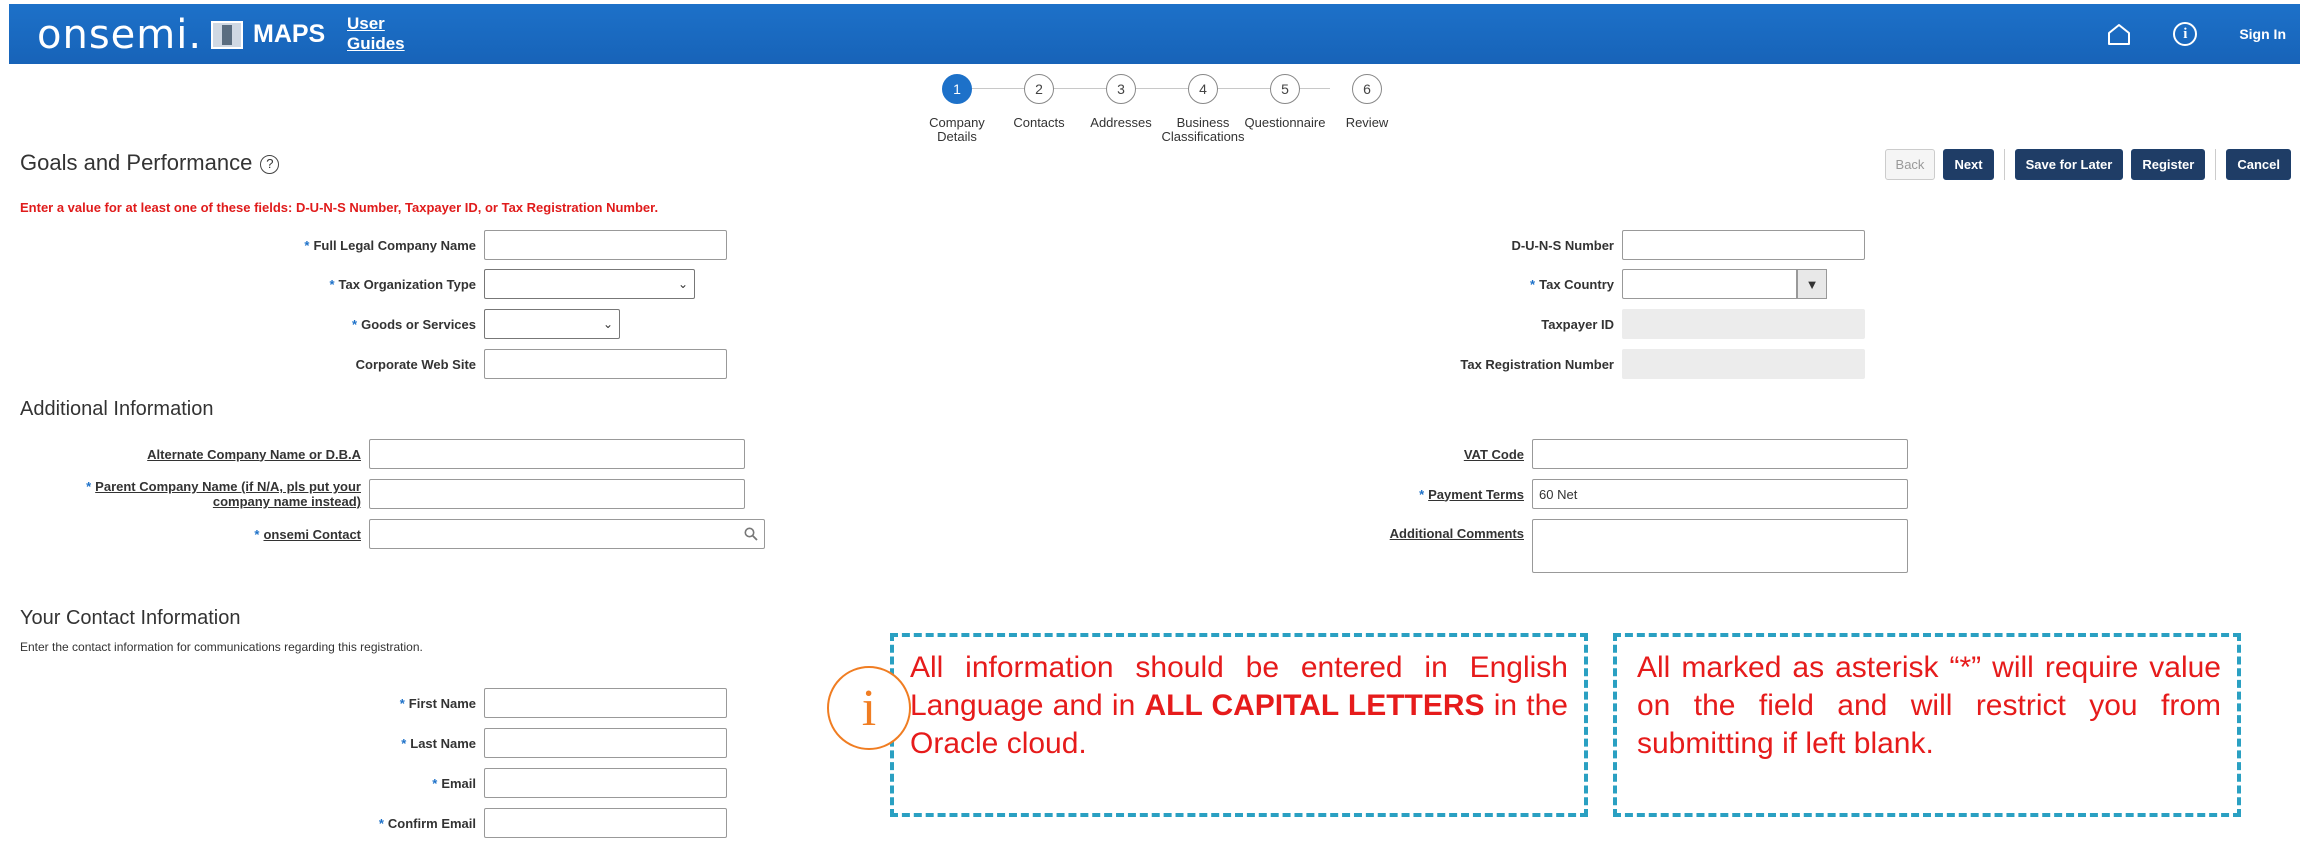 Image resolution: width=2305 pixels, height=842 pixels. What do you see at coordinates (227, 34) in the screenshot?
I see `maps-icon` at bounding box center [227, 34].